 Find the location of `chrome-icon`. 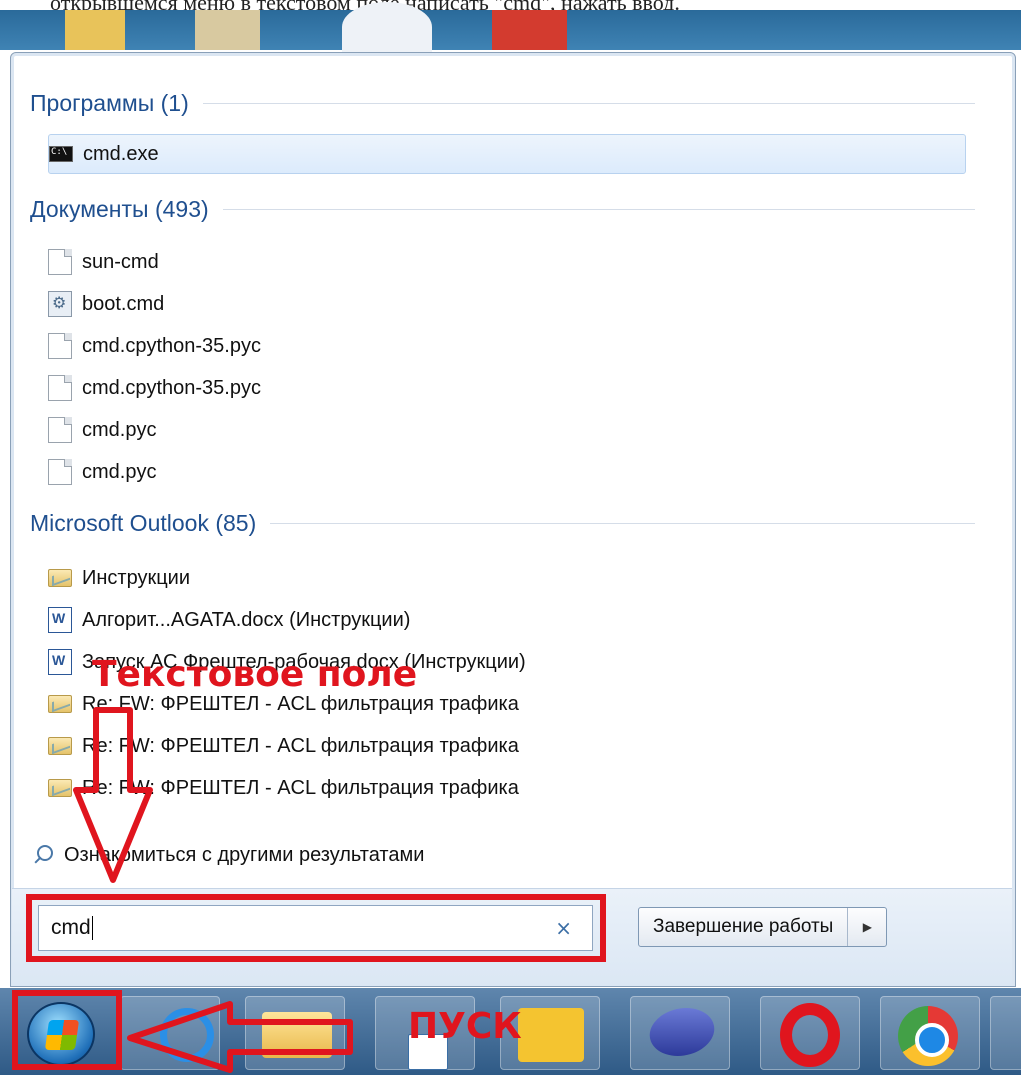

chrome-icon is located at coordinates (928, 1036).